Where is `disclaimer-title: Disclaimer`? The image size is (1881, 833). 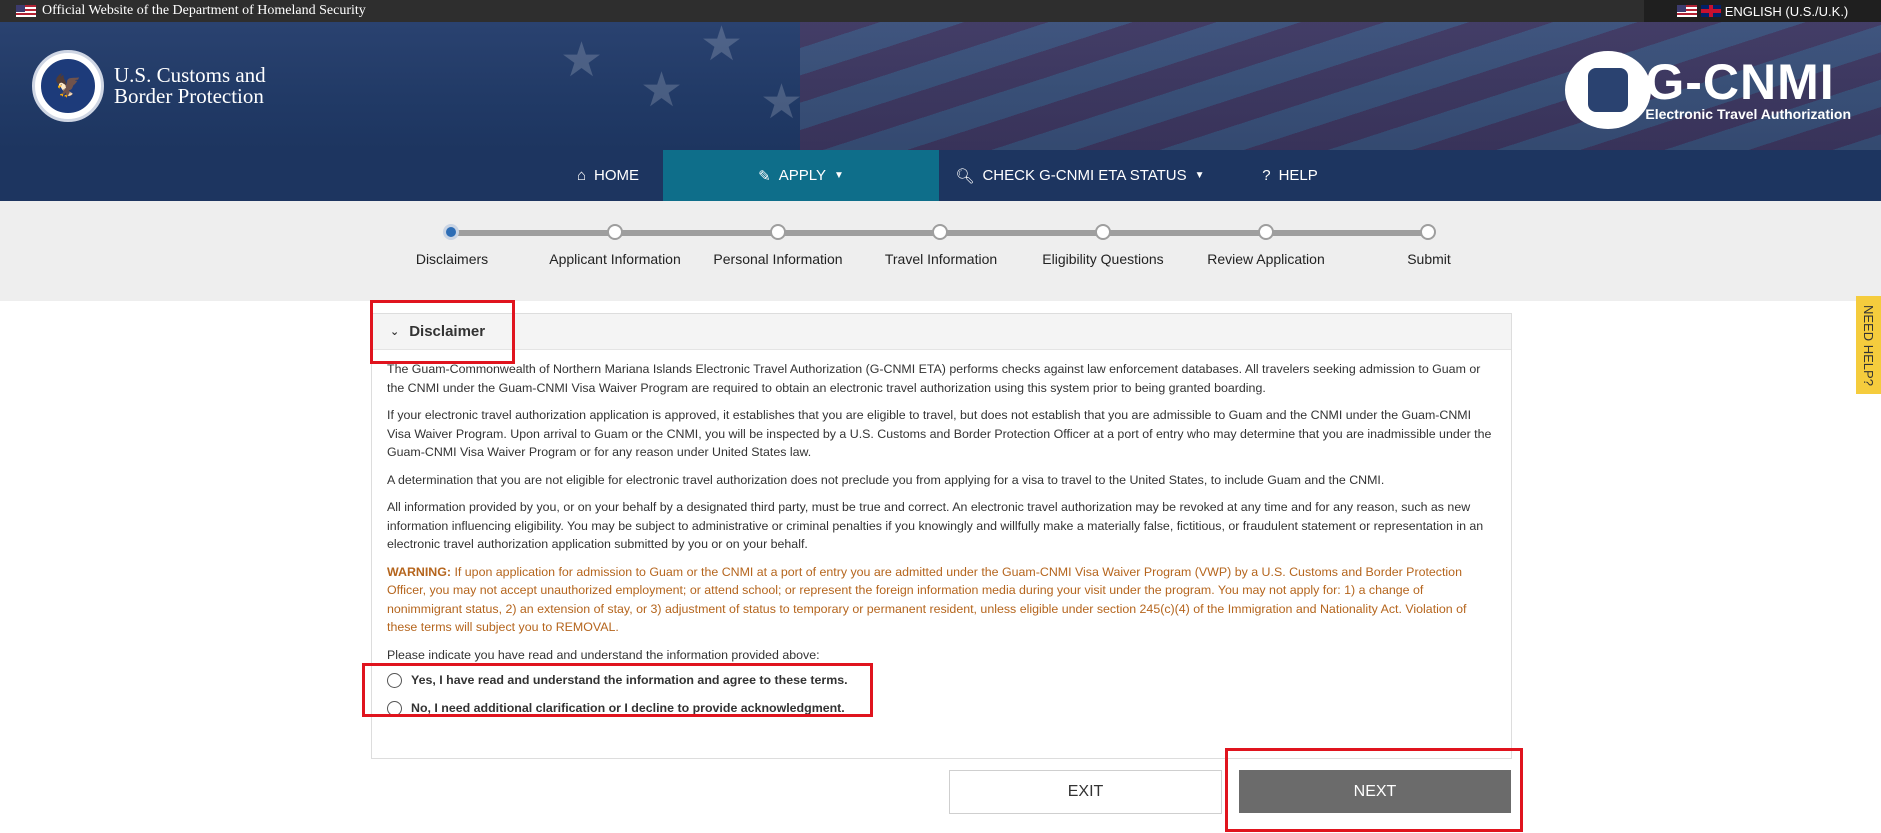
disclaimer-title: Disclaimer is located at coordinates (447, 331).